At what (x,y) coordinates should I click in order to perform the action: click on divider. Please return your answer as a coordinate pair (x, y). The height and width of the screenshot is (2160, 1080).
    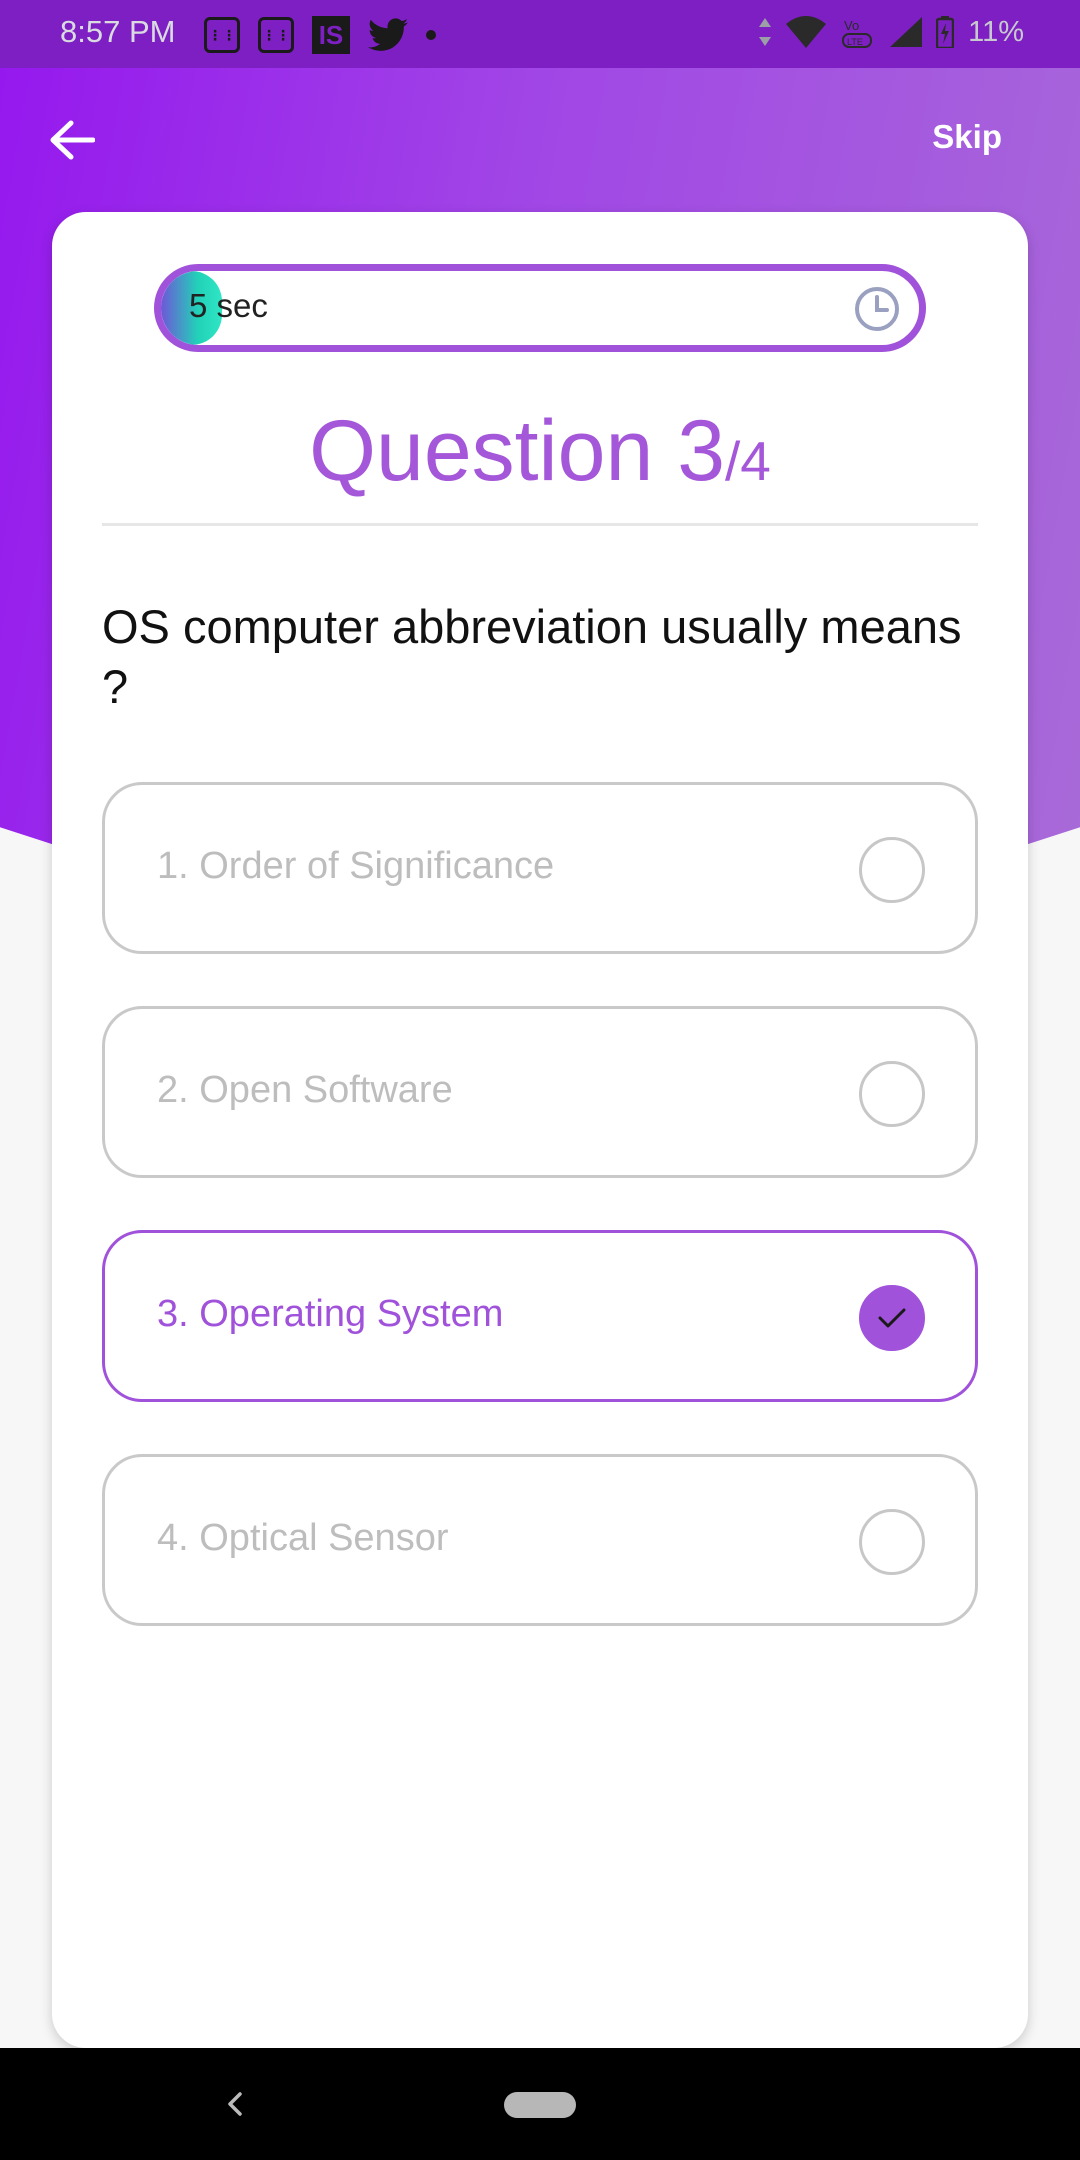
    Looking at the image, I should click on (540, 524).